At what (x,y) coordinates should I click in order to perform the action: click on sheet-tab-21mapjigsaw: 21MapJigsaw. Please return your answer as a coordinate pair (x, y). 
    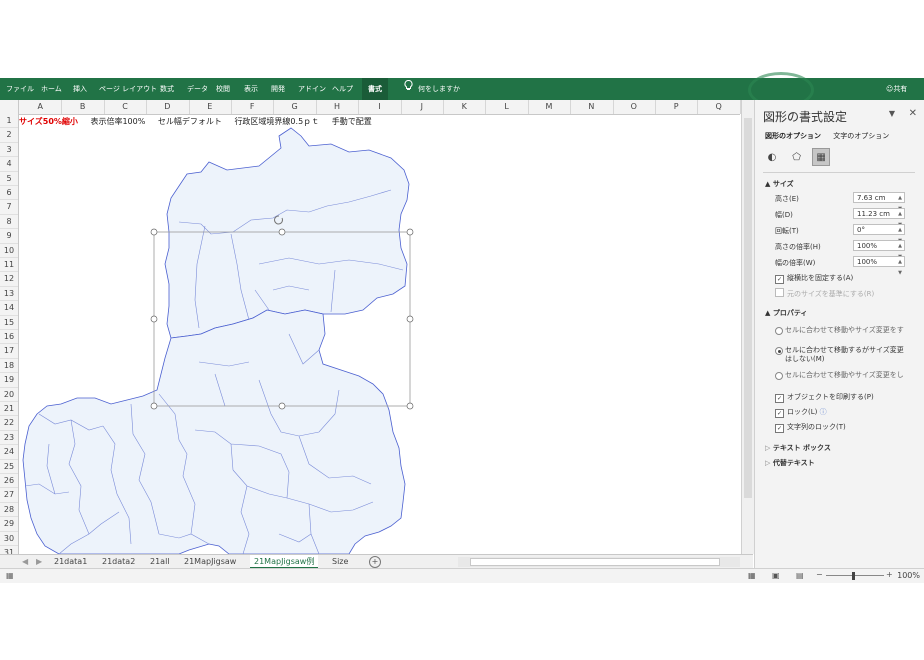
    Looking at the image, I should click on (210, 562).